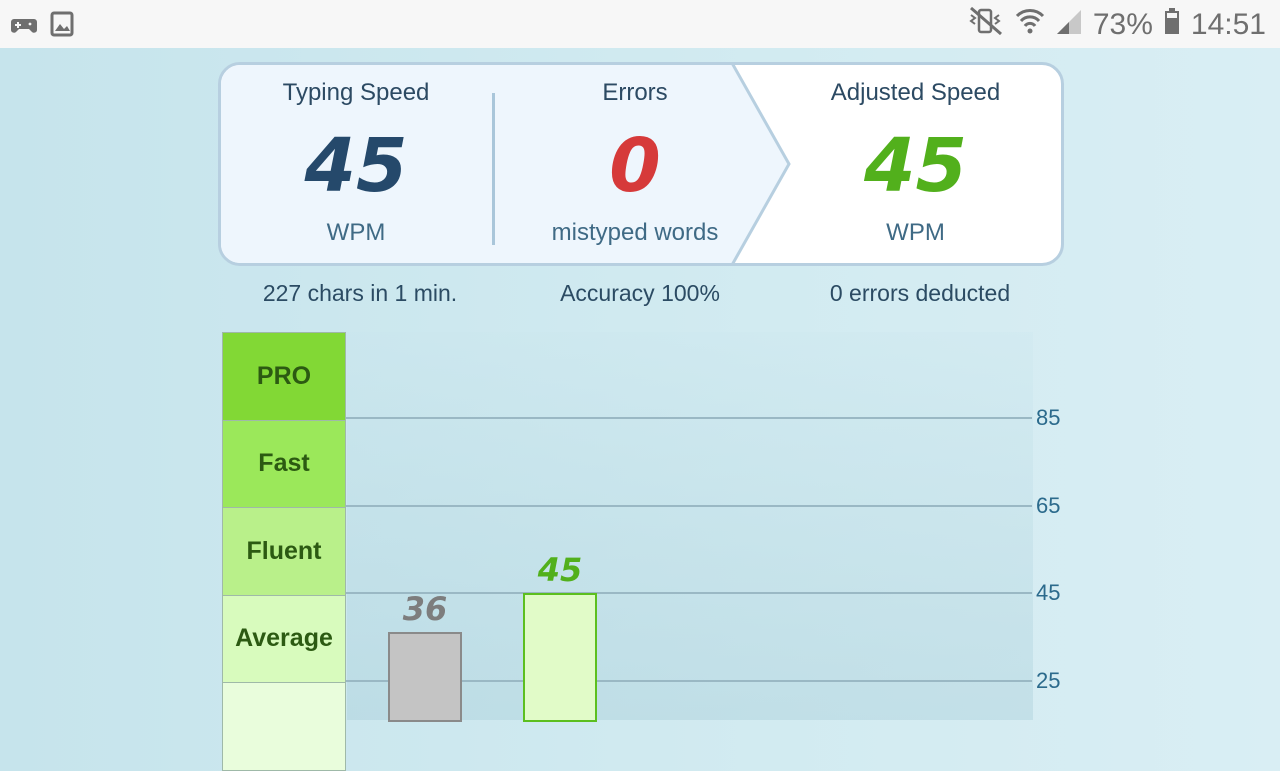 The height and width of the screenshot is (771, 1280). What do you see at coordinates (284, 726) in the screenshot?
I see `level-band-beginner` at bounding box center [284, 726].